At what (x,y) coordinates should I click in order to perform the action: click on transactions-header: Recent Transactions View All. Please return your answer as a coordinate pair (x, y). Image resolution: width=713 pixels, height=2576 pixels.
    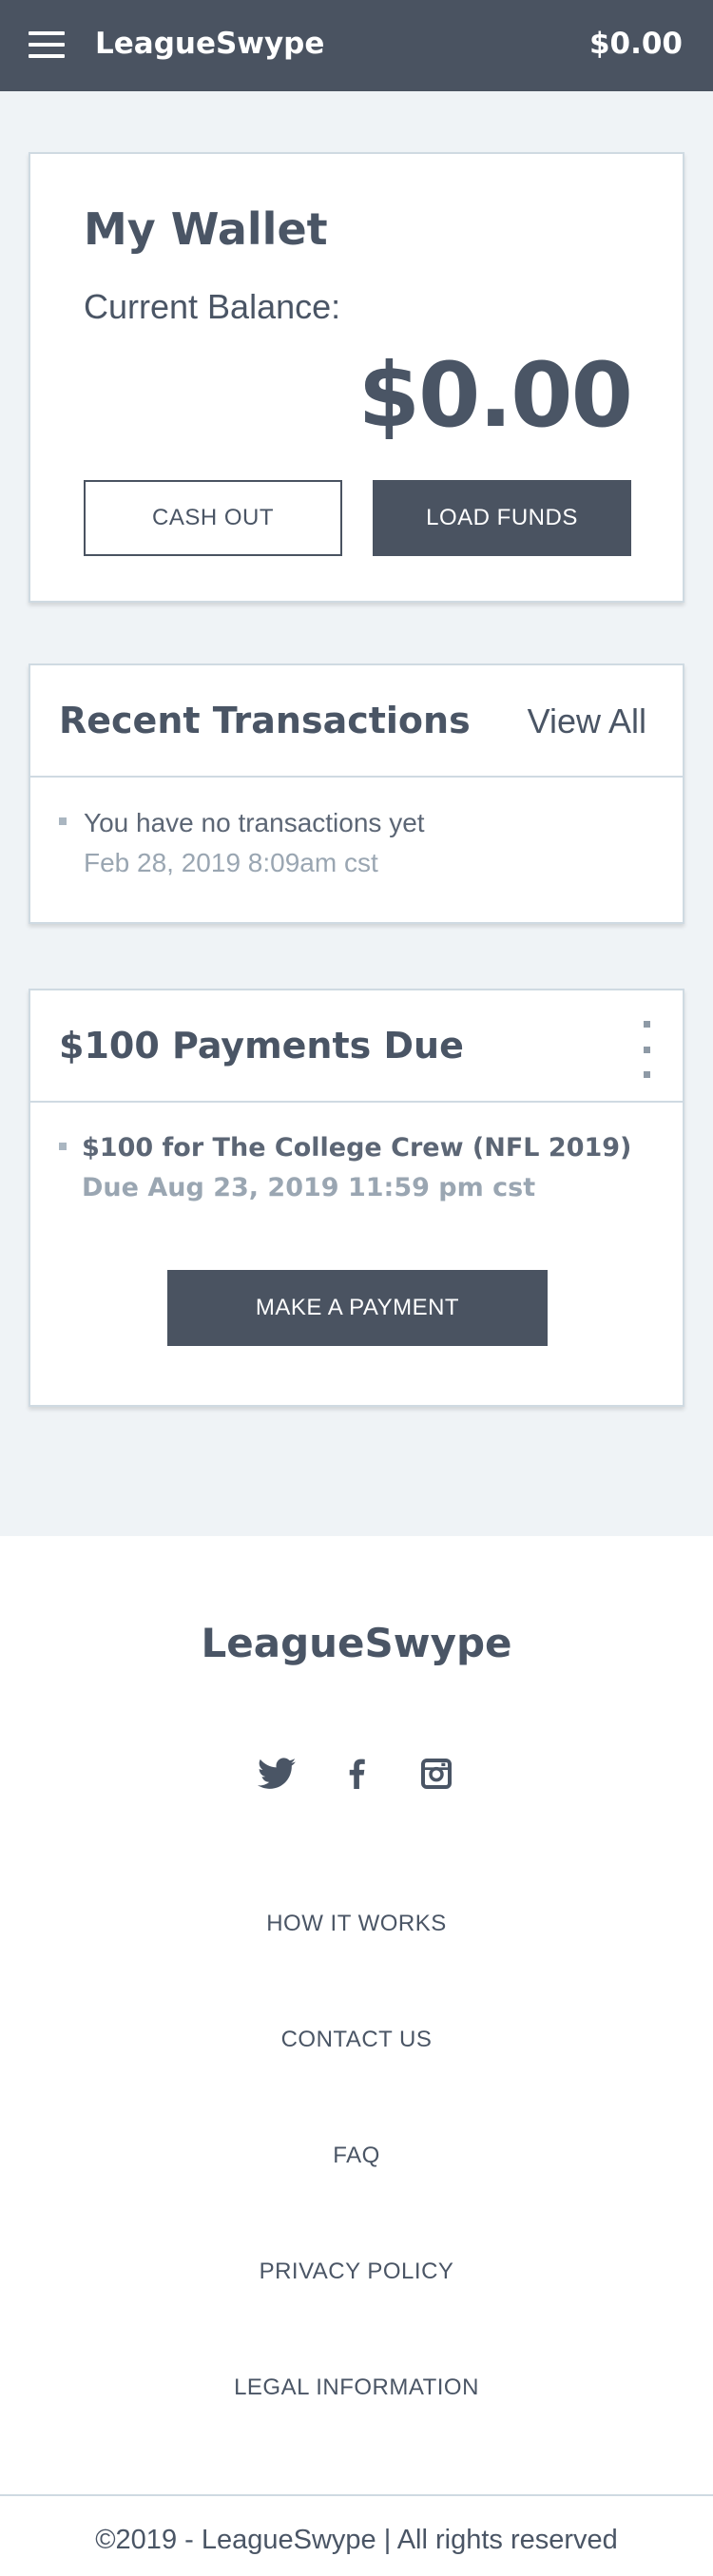
    Looking at the image, I should click on (356, 722).